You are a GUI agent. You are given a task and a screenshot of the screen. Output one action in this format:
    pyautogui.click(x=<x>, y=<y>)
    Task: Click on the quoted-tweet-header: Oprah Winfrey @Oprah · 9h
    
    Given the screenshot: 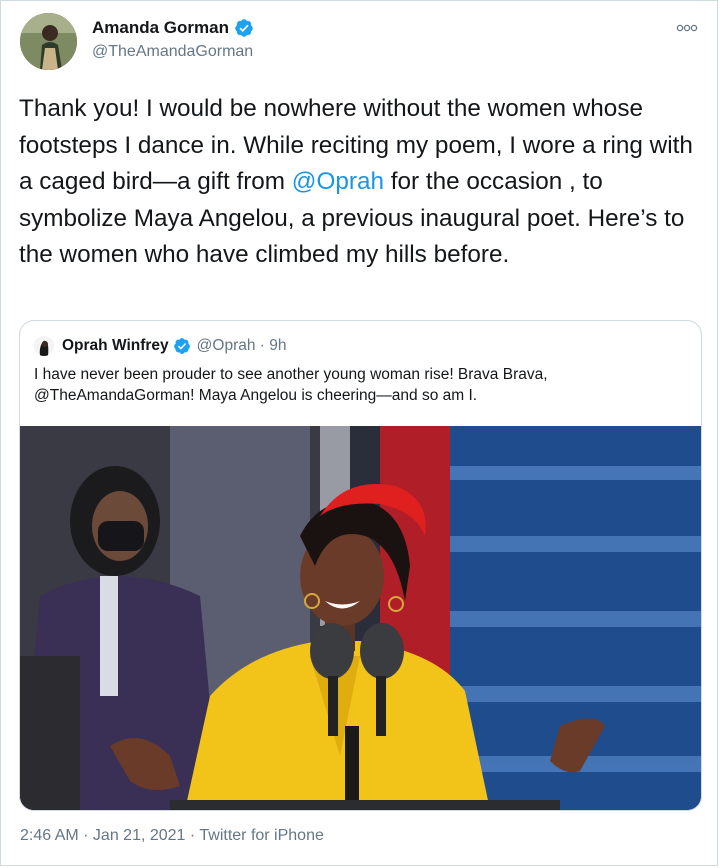 What is the action you would take?
    pyautogui.click(x=160, y=346)
    